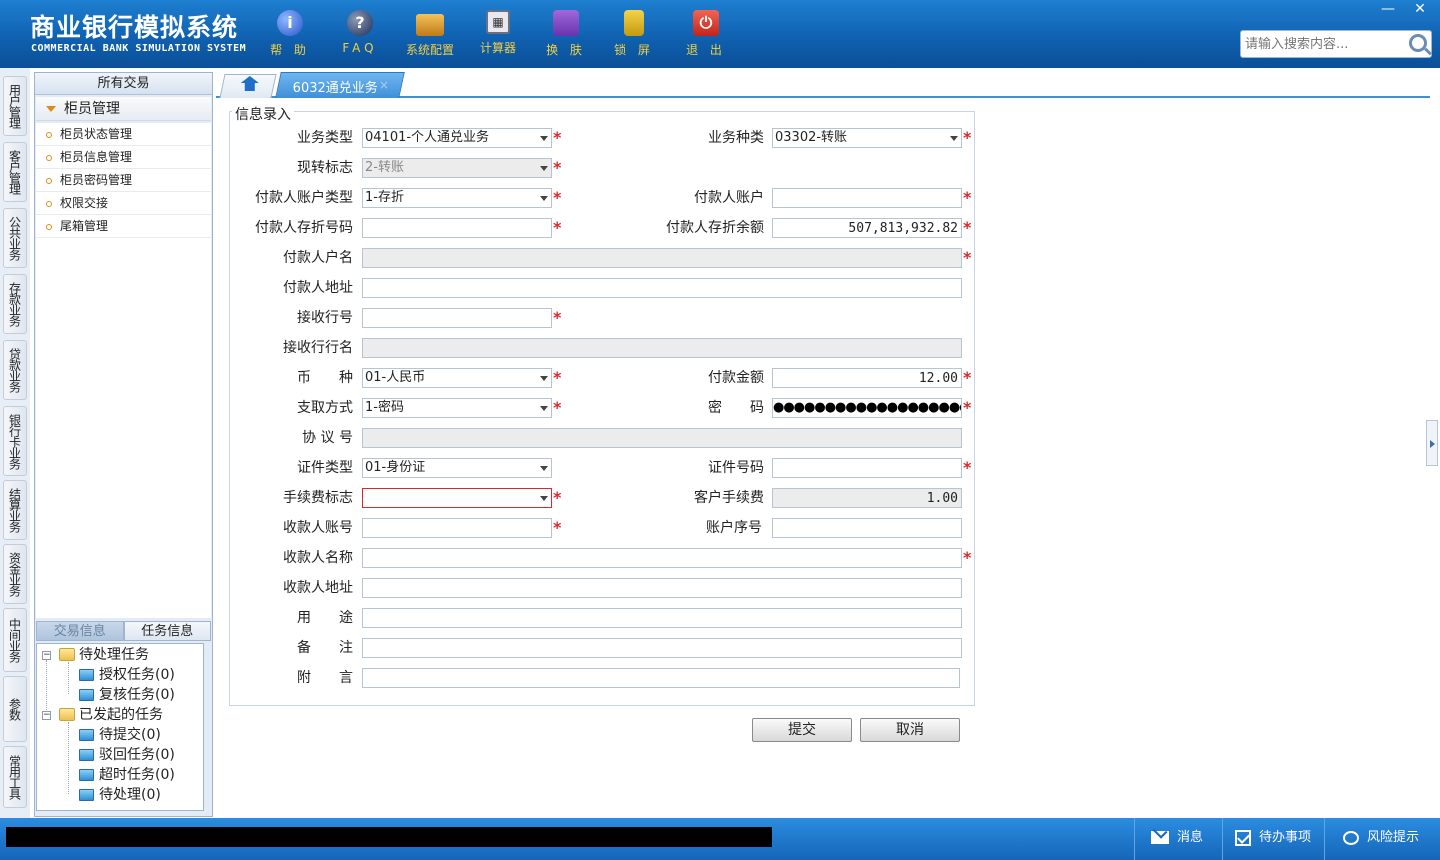 Image resolution: width=1440 pixels, height=860 pixels. I want to click on messages-button: 消息, so click(1178, 839).